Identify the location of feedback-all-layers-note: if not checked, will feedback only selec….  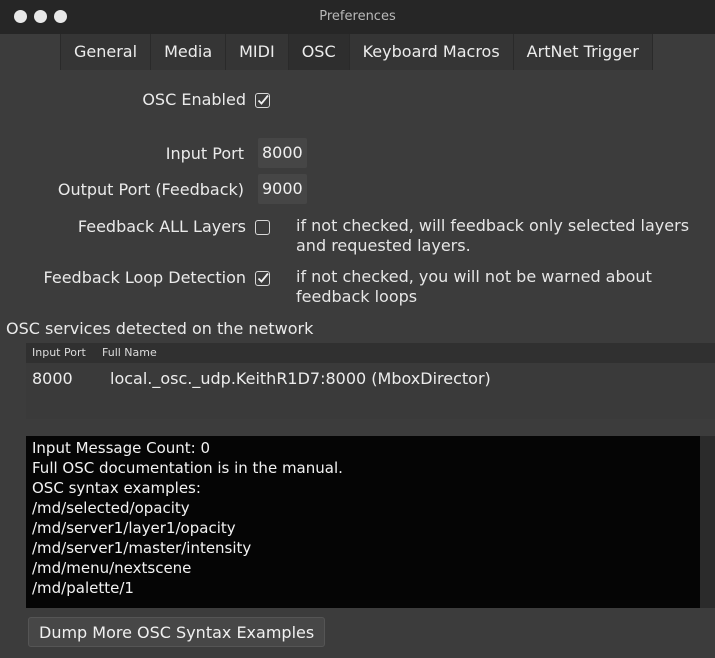
(493, 235).